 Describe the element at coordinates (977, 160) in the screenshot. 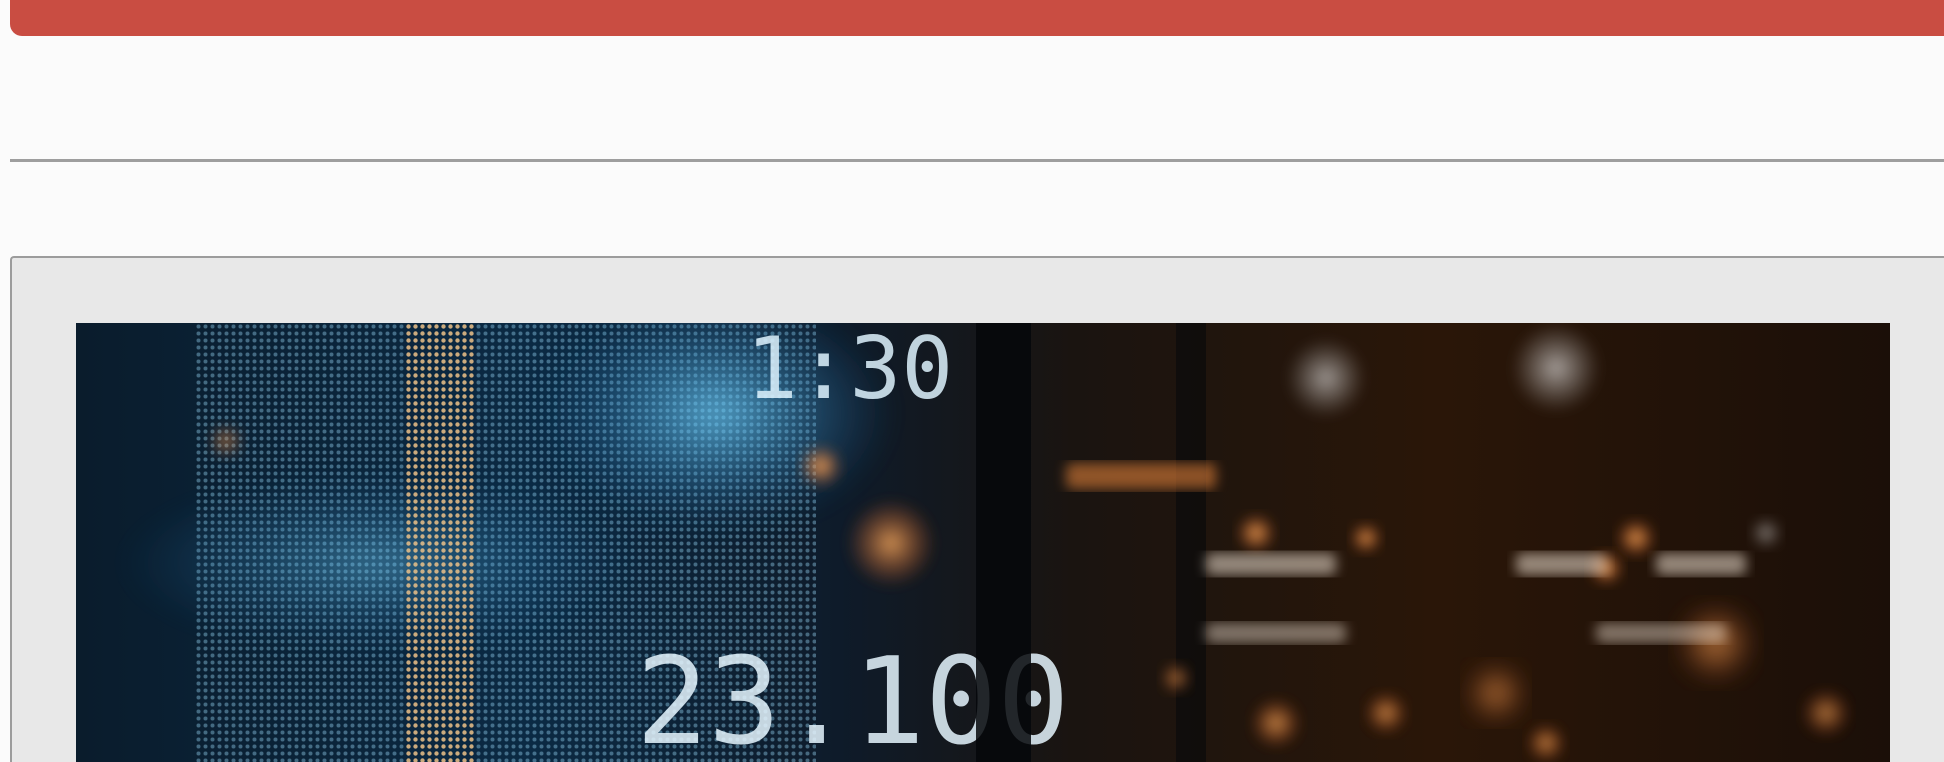

I see `header-divider` at that location.